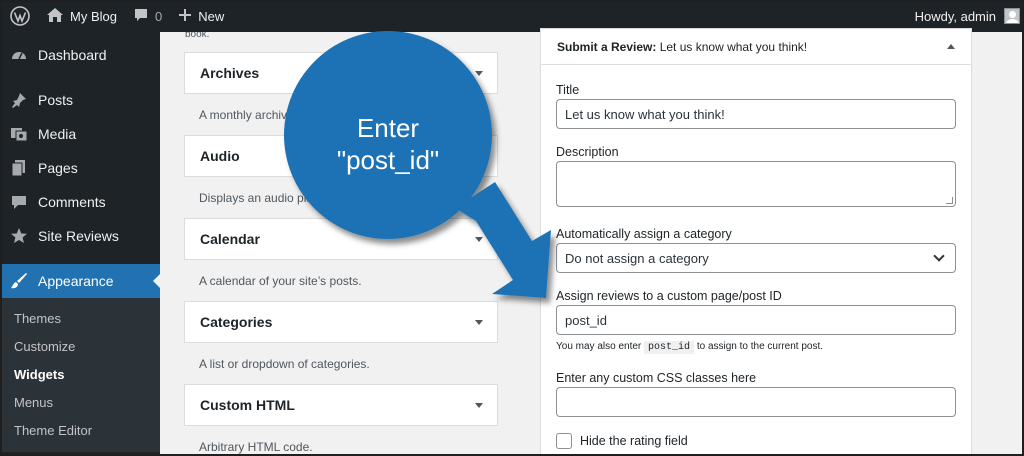  Describe the element at coordinates (388, 144) in the screenshot. I see `callout-text: Enter "post_id"` at that location.